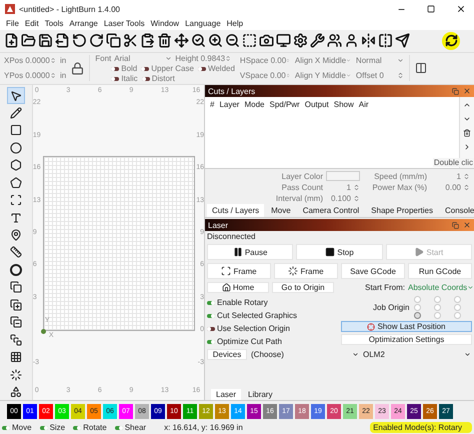 The image size is (474, 434). Describe the element at coordinates (300, 40) in the screenshot. I see `settings-icon` at that location.